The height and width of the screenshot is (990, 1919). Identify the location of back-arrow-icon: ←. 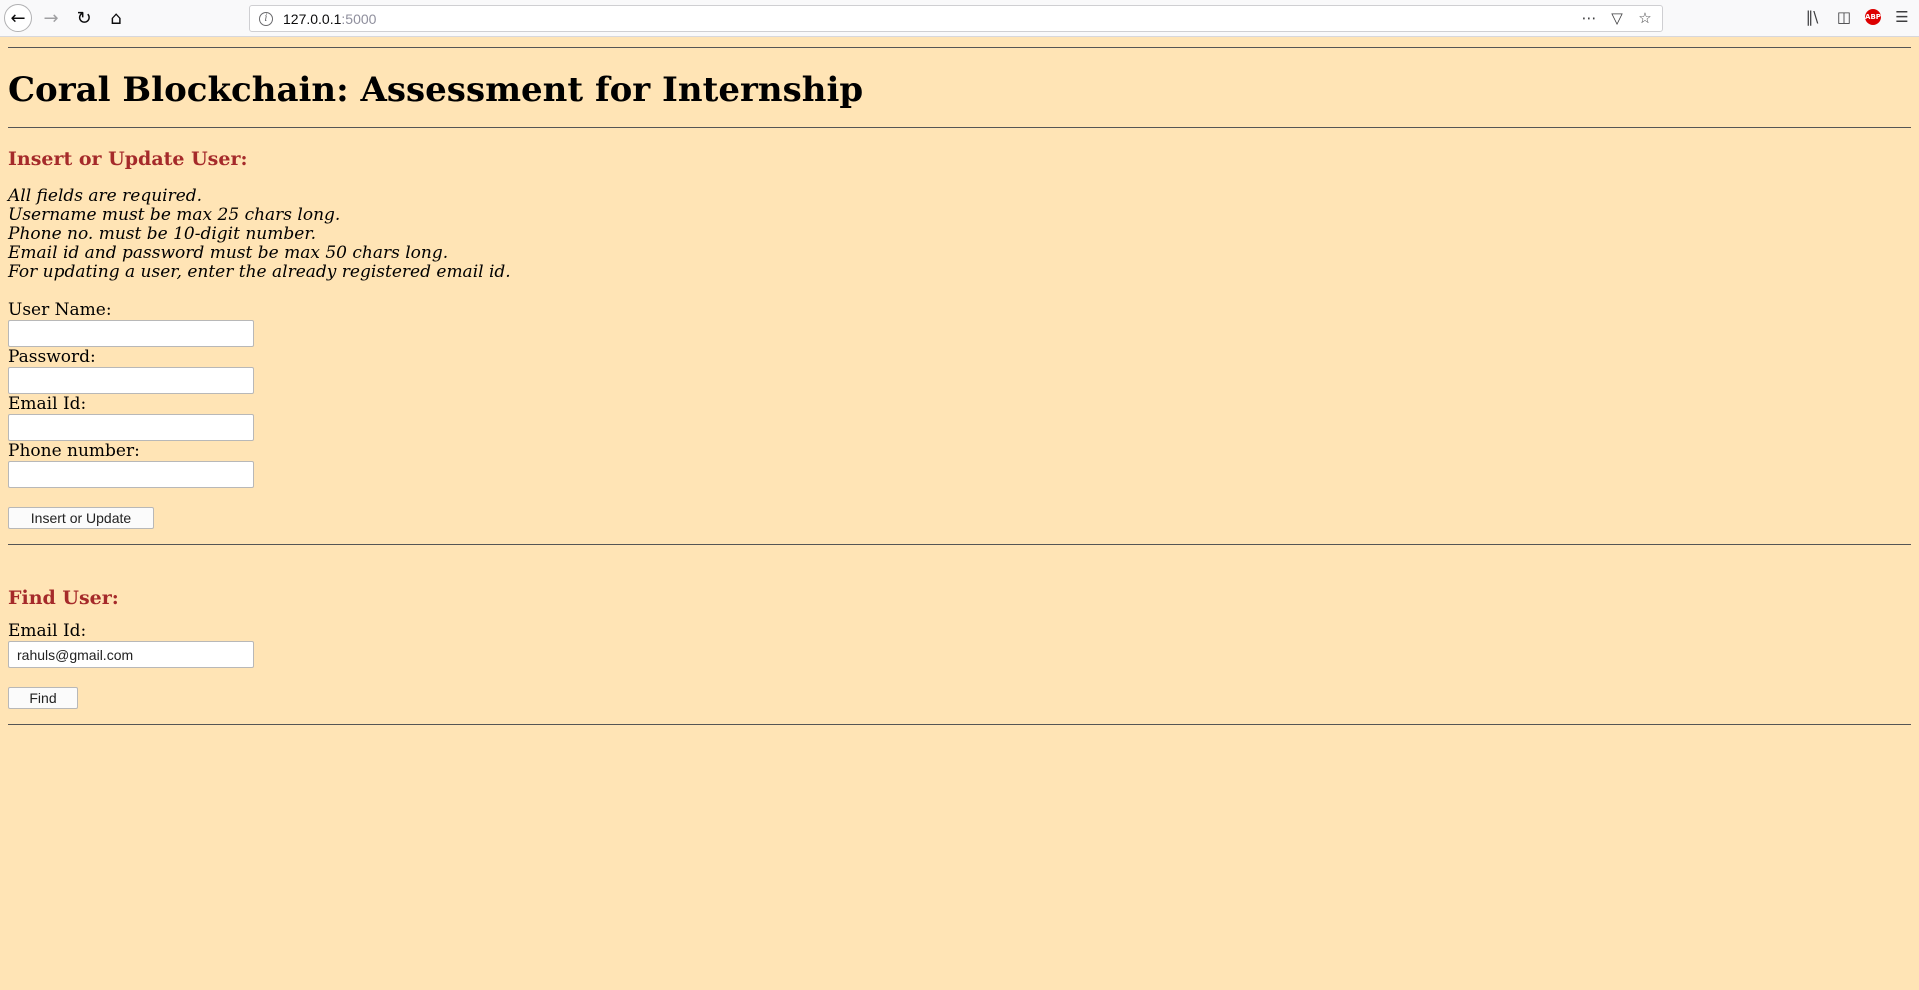
(18, 18).